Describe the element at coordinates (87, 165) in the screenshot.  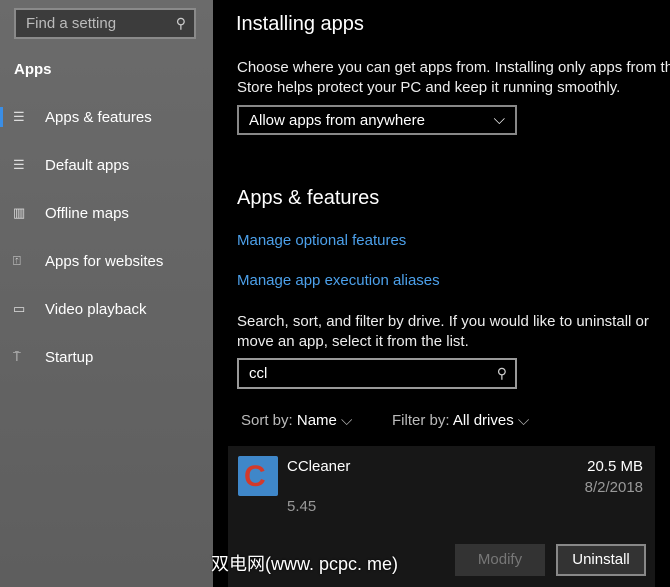
I see `sidebar-item-label: Default apps` at that location.